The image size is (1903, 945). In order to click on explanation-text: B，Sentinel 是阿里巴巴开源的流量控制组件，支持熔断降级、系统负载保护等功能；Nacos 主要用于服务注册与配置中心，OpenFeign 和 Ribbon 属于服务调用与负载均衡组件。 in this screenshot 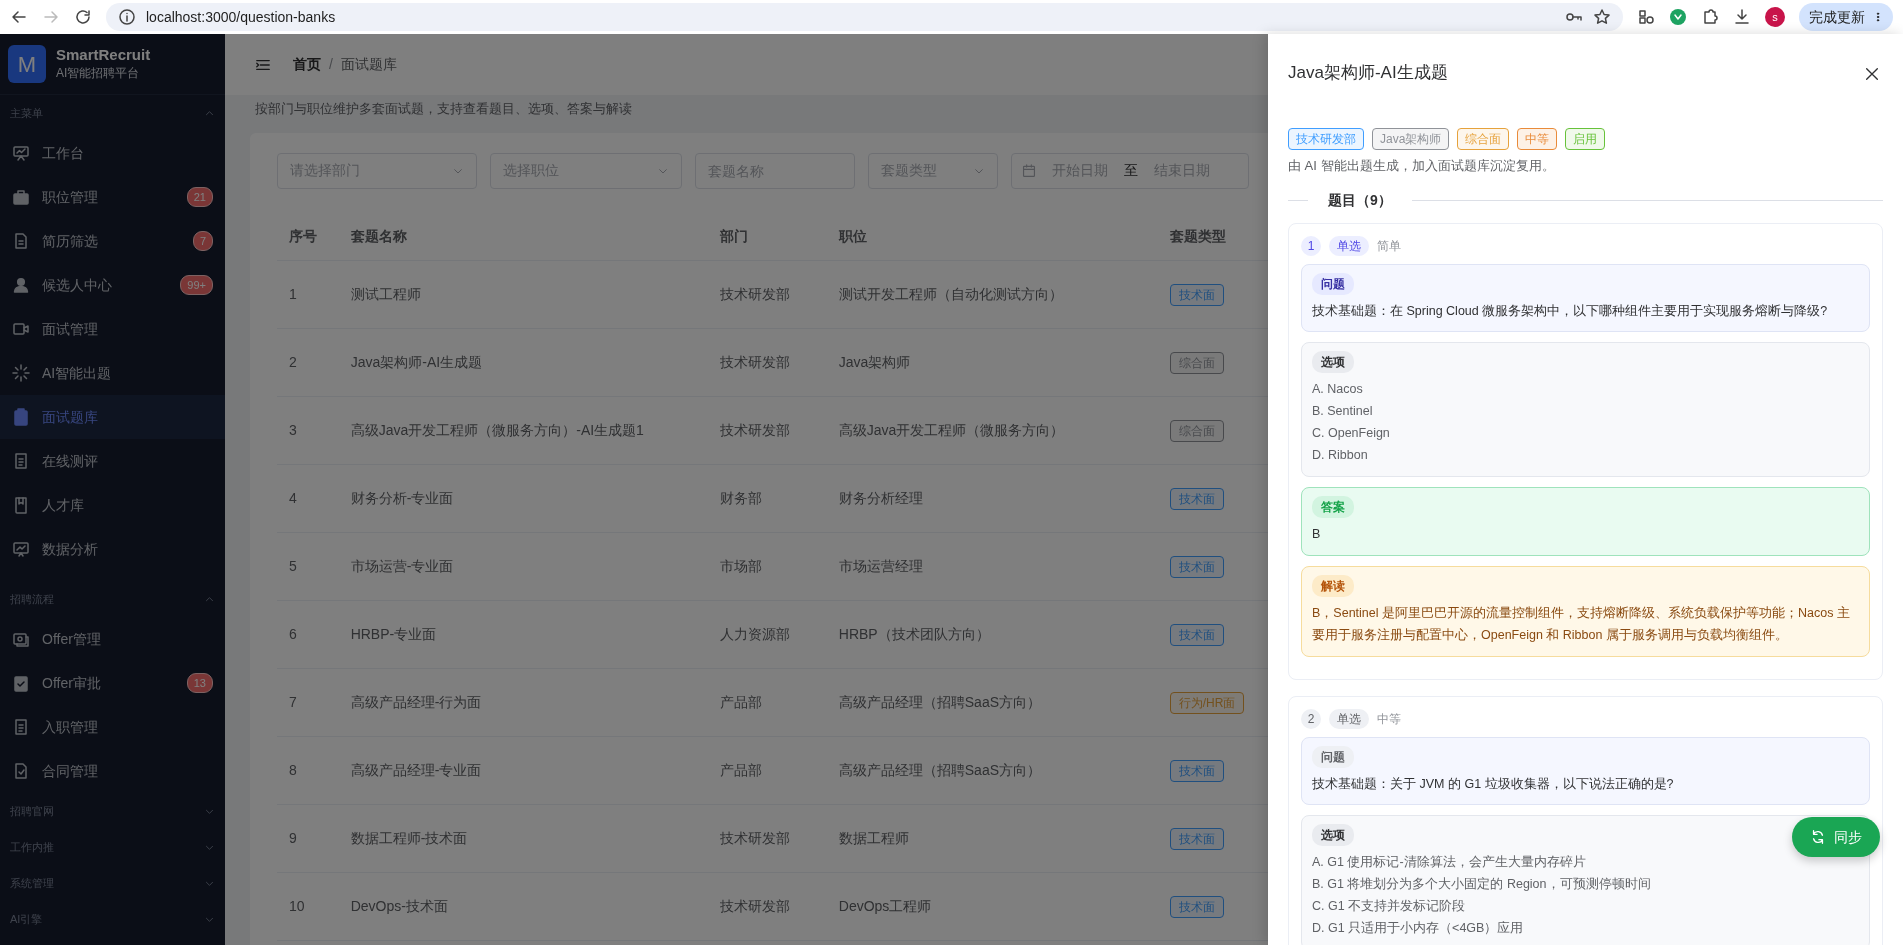, I will do `click(1581, 624)`.